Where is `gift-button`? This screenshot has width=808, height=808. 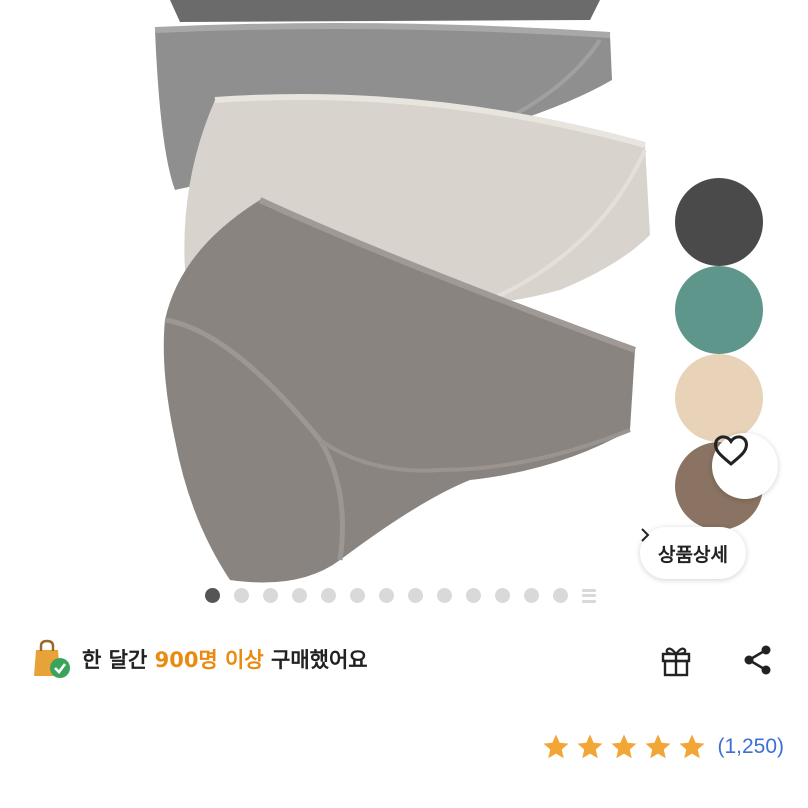
gift-button is located at coordinates (676, 660).